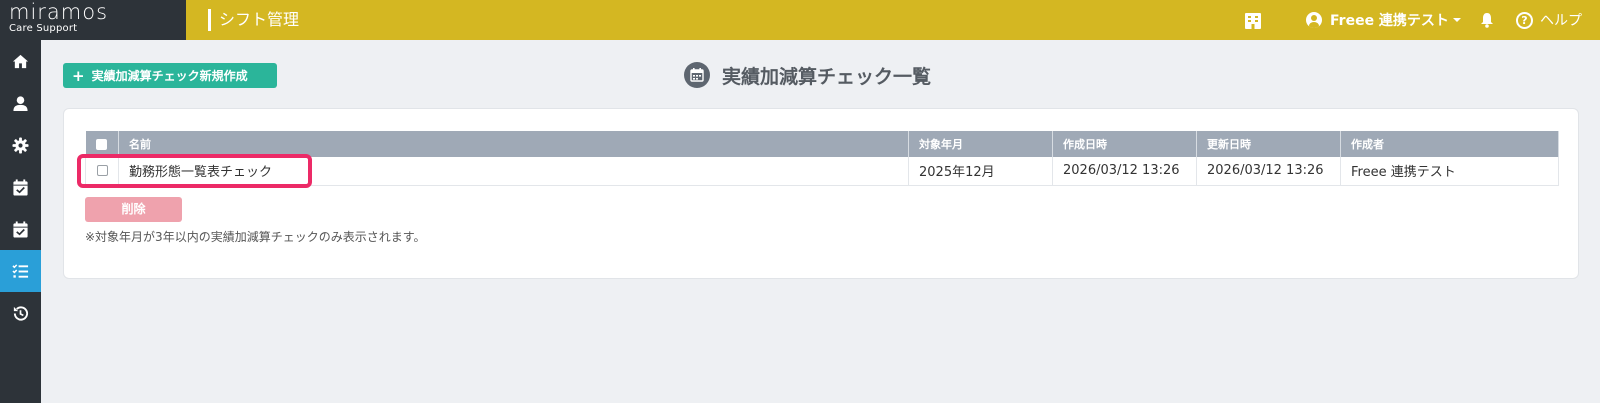 Image resolution: width=1600 pixels, height=403 pixels. I want to click on gear-icon, so click(20, 145).